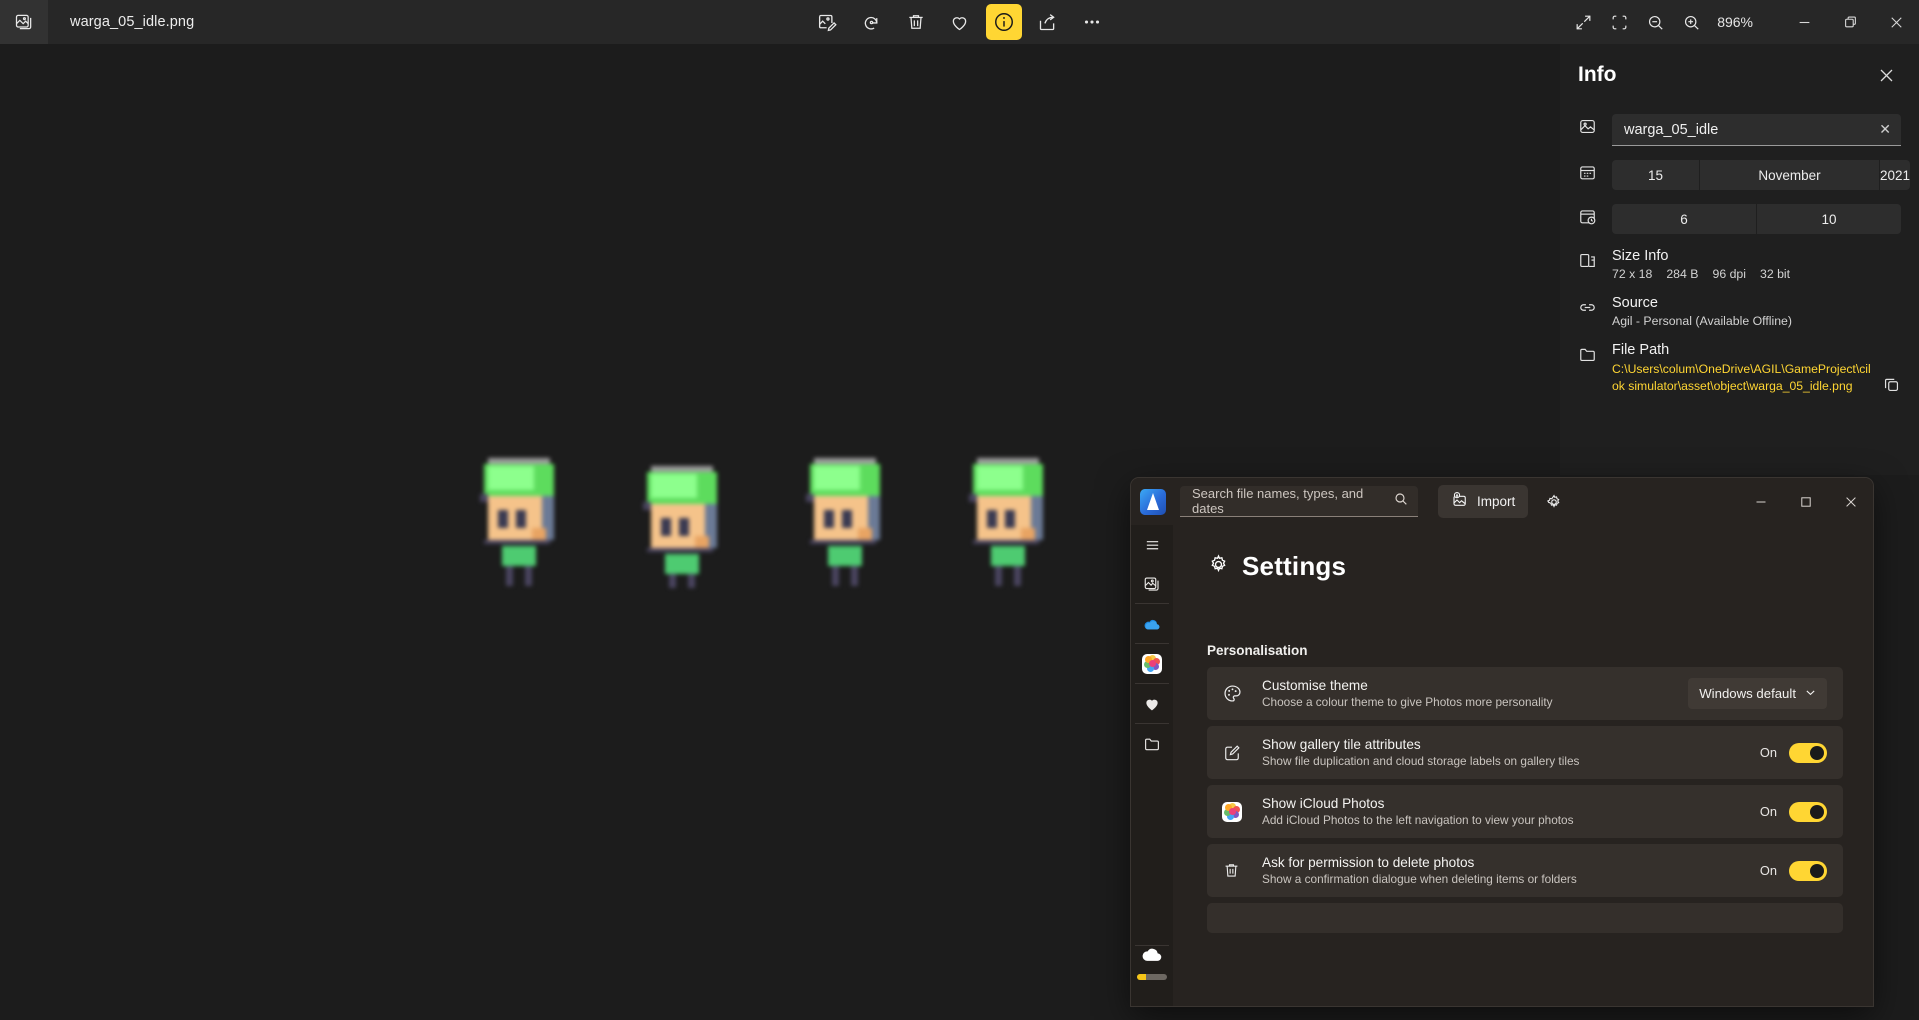 This screenshot has height=1020, width=1919. What do you see at coordinates (1756, 130) in the screenshot?
I see `filename-input: warga_05_idle ✕` at bounding box center [1756, 130].